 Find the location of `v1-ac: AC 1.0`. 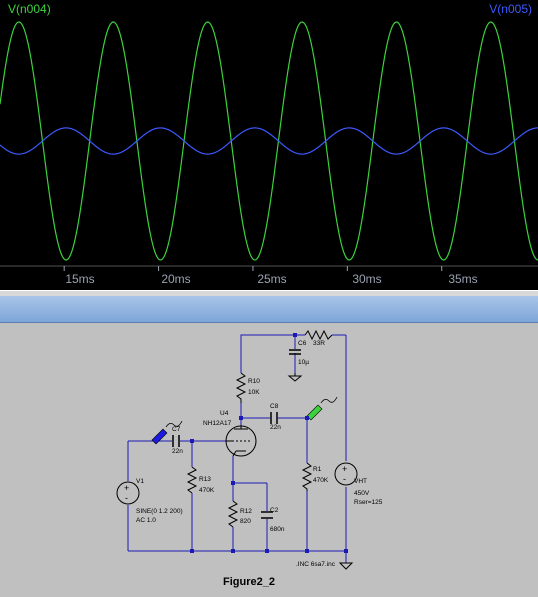

v1-ac: AC 1.0 is located at coordinates (146, 520).